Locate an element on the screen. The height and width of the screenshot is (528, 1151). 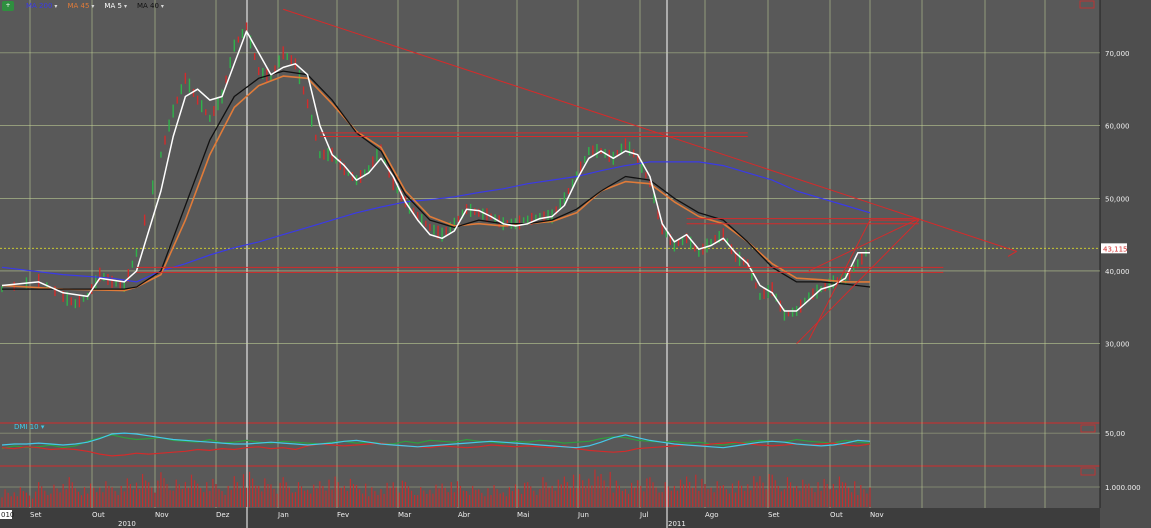
y-tick-label: 40,000 is located at coordinates (1117, 272).